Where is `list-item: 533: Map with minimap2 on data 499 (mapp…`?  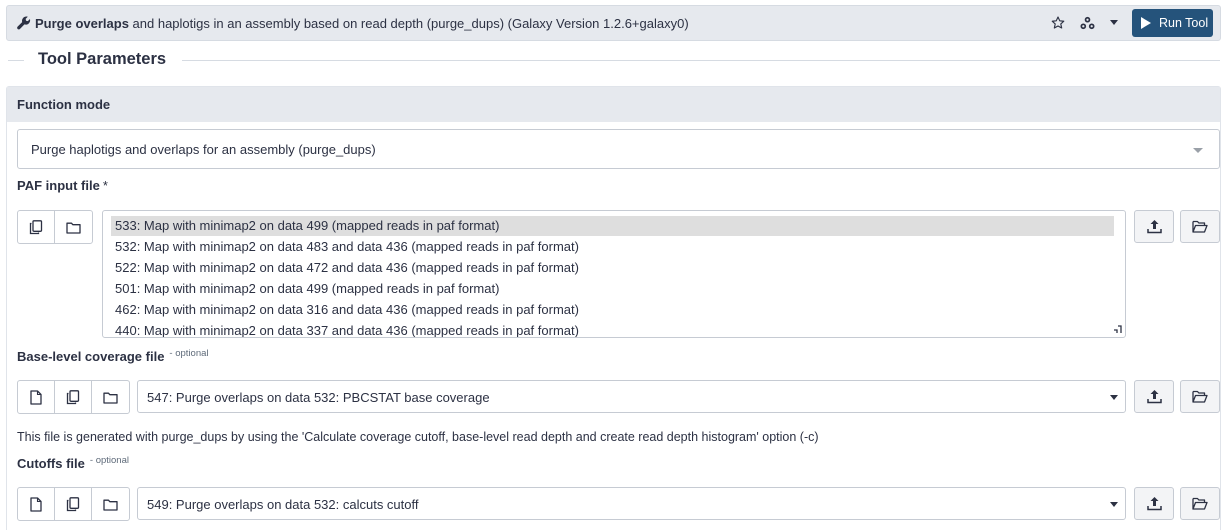 list-item: 533: Map with minimap2 on data 499 (mapp… is located at coordinates (612, 226).